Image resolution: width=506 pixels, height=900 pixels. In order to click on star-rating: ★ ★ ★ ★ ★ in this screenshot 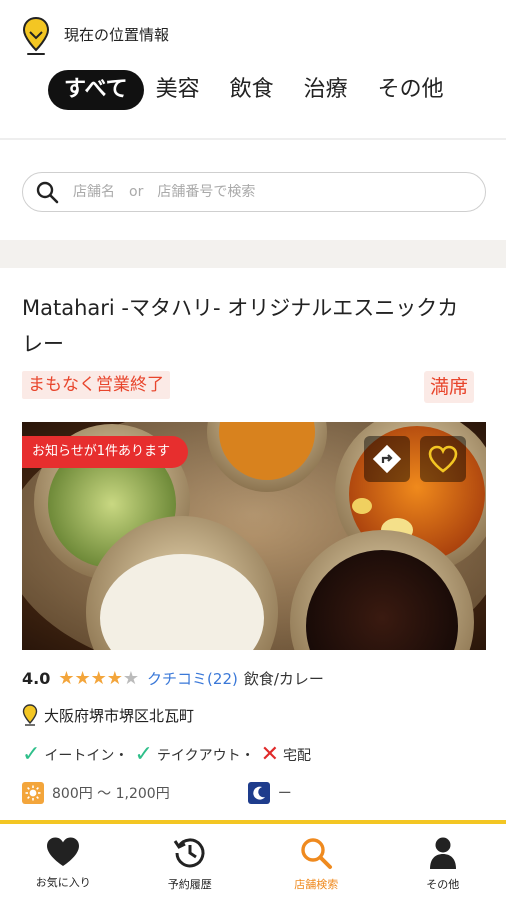, I will do `click(99, 678)`.